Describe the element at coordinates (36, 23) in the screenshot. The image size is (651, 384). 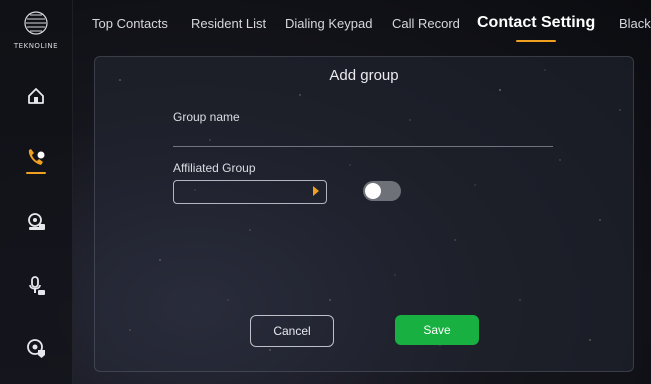
I see `globe-logo-icon` at that location.